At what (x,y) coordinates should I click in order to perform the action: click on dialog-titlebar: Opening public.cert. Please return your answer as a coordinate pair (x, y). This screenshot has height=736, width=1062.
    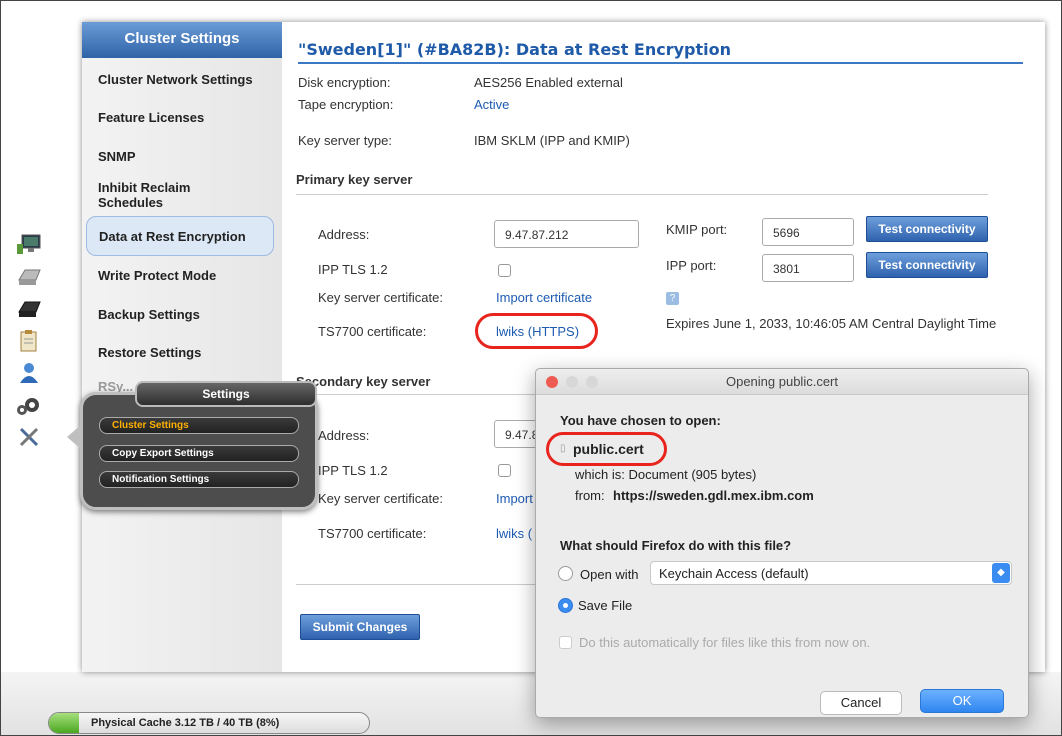
    Looking at the image, I should click on (782, 382).